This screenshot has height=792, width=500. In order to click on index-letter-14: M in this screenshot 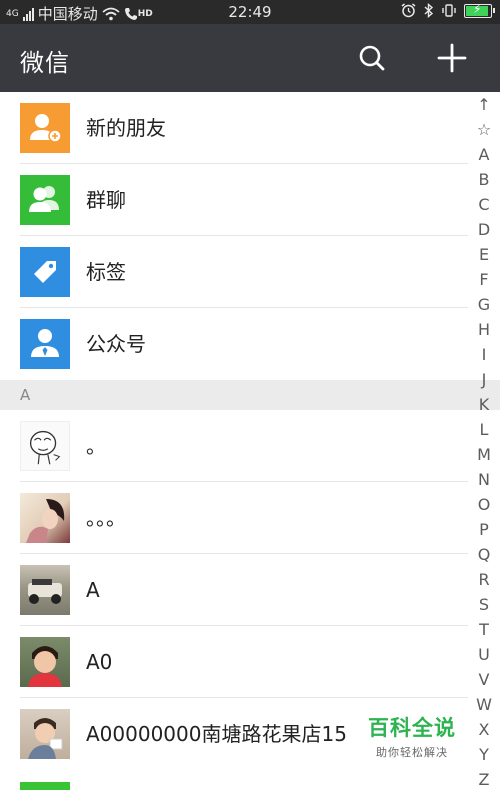, I will do `click(484, 454)`.